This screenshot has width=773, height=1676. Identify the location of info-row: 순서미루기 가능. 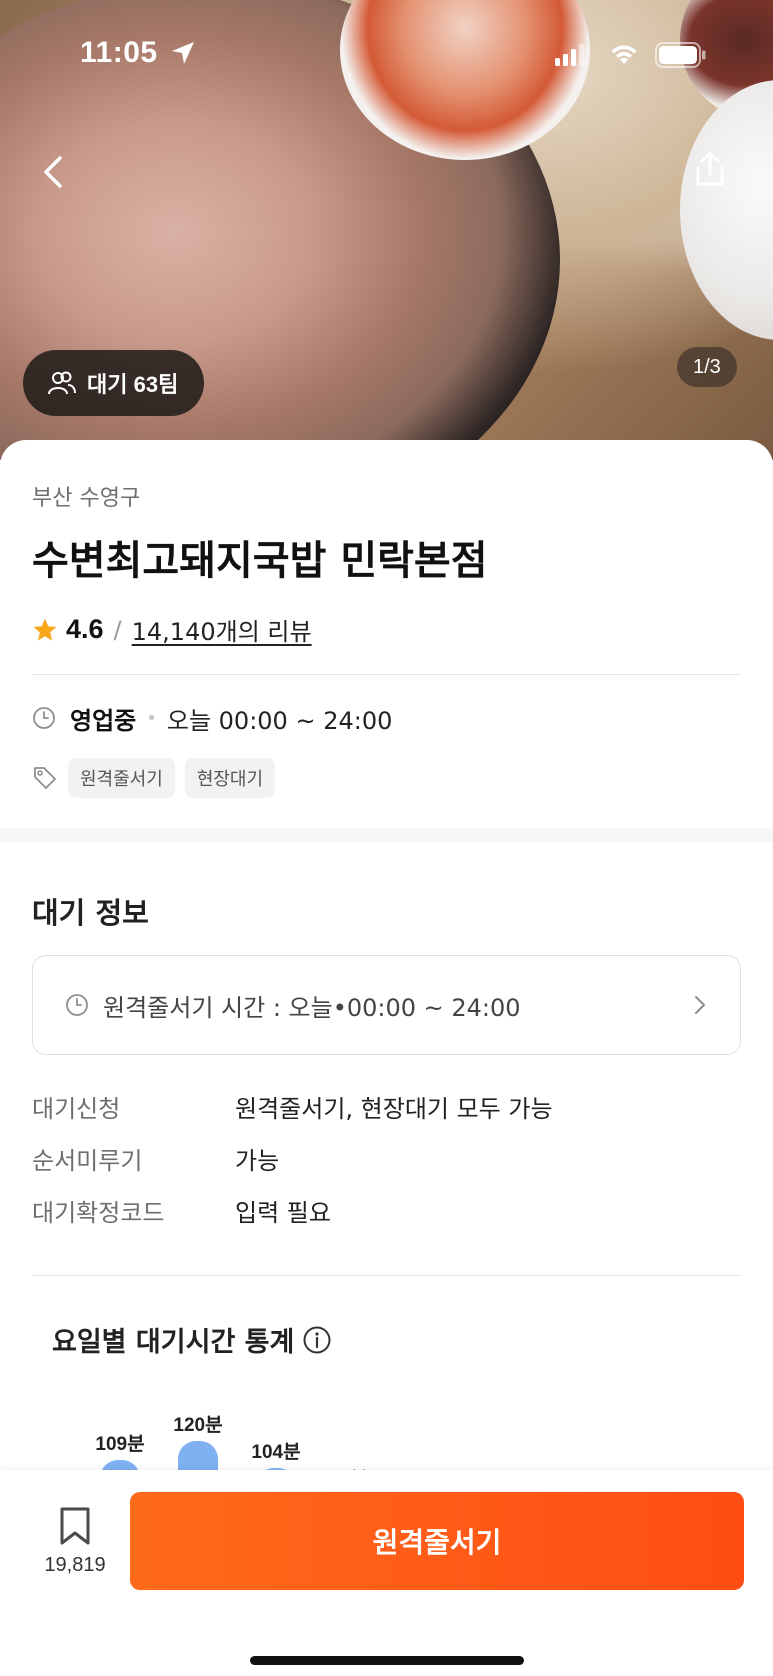
(386, 1158).